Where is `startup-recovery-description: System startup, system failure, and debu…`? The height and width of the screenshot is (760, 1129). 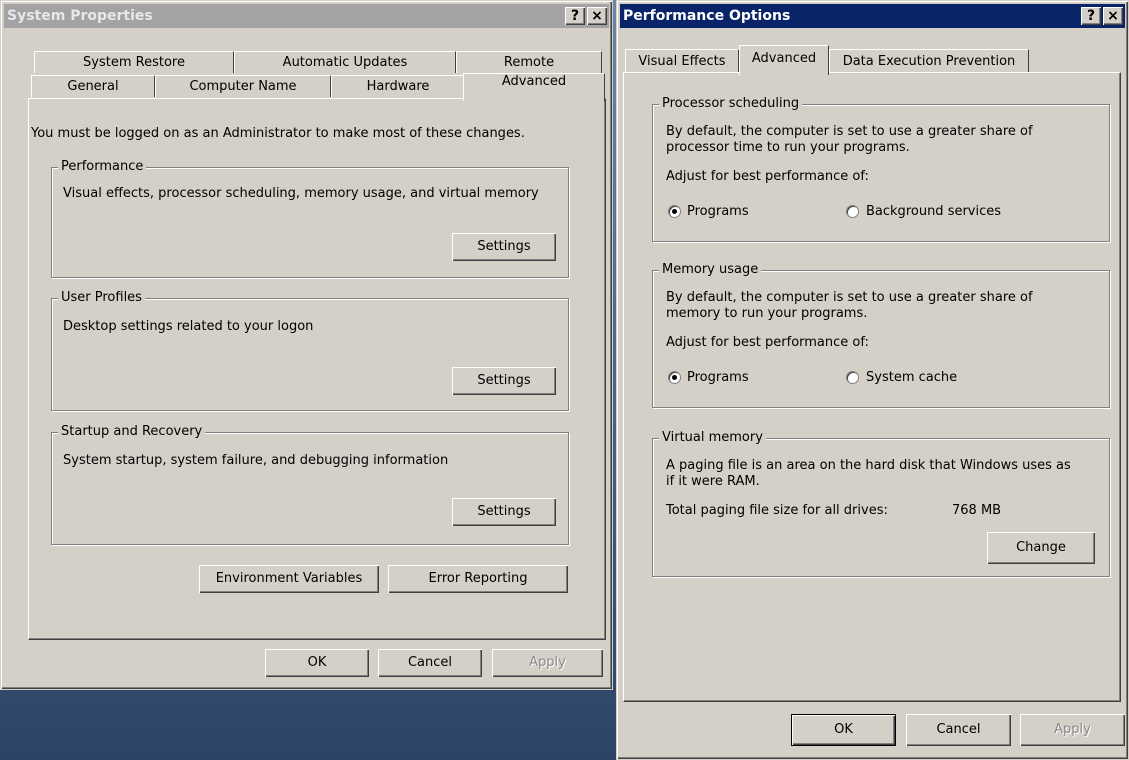
startup-recovery-description: System startup, system failure, and debu… is located at coordinates (256, 460).